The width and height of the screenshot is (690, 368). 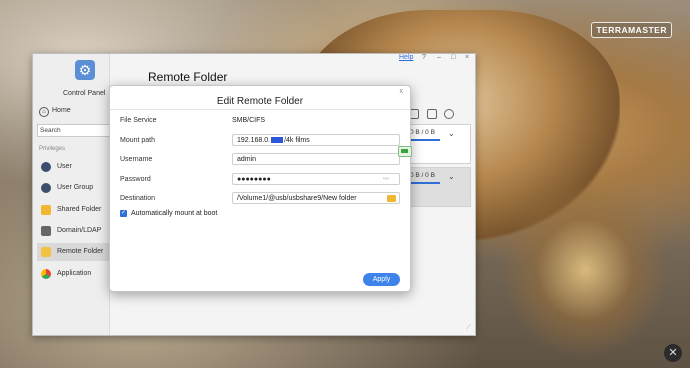 What do you see at coordinates (316, 140) in the screenshot?
I see `mount-path-field: 192.168.0. /4k films` at bounding box center [316, 140].